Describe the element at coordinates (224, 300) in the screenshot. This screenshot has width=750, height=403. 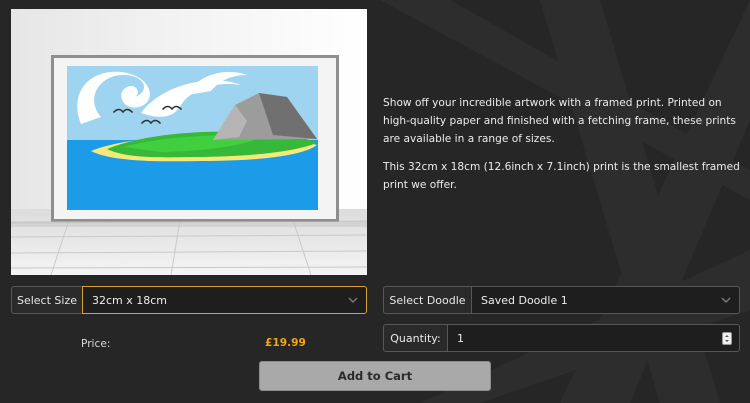
I see `size-select: 32cm x 18cm` at that location.